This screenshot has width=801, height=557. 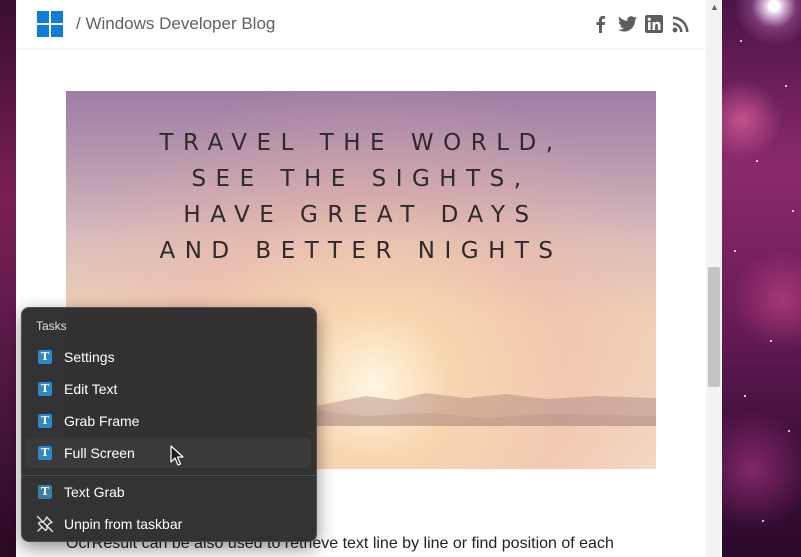 I want to click on hero-line: HAVE GREAT DAYS, so click(x=361, y=215).